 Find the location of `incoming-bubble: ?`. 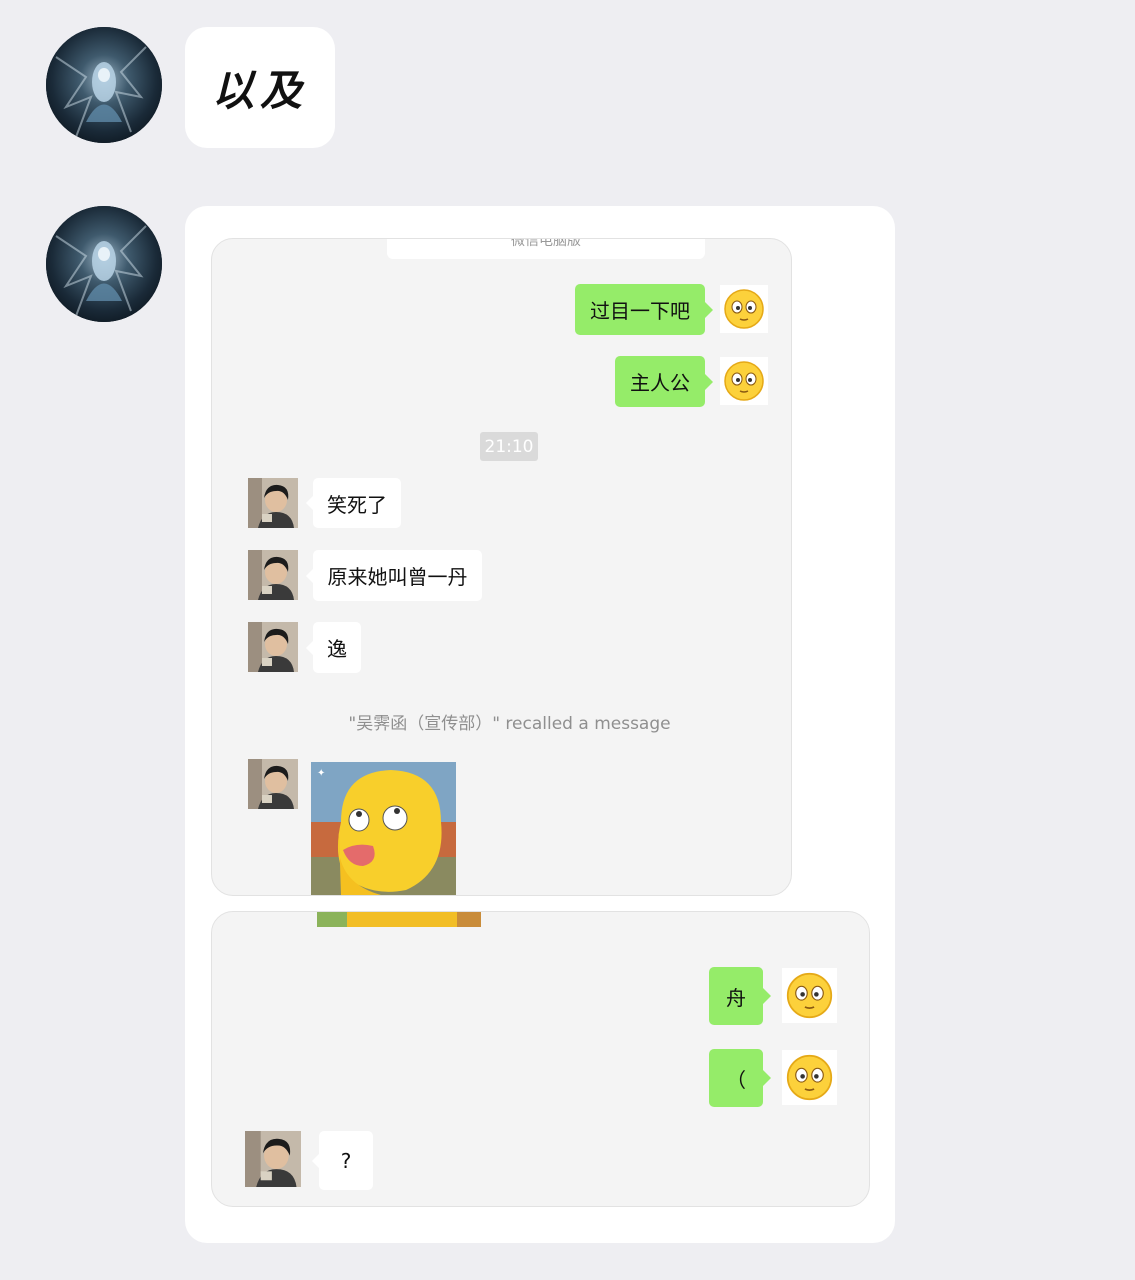

incoming-bubble: ? is located at coordinates (342, 1160).